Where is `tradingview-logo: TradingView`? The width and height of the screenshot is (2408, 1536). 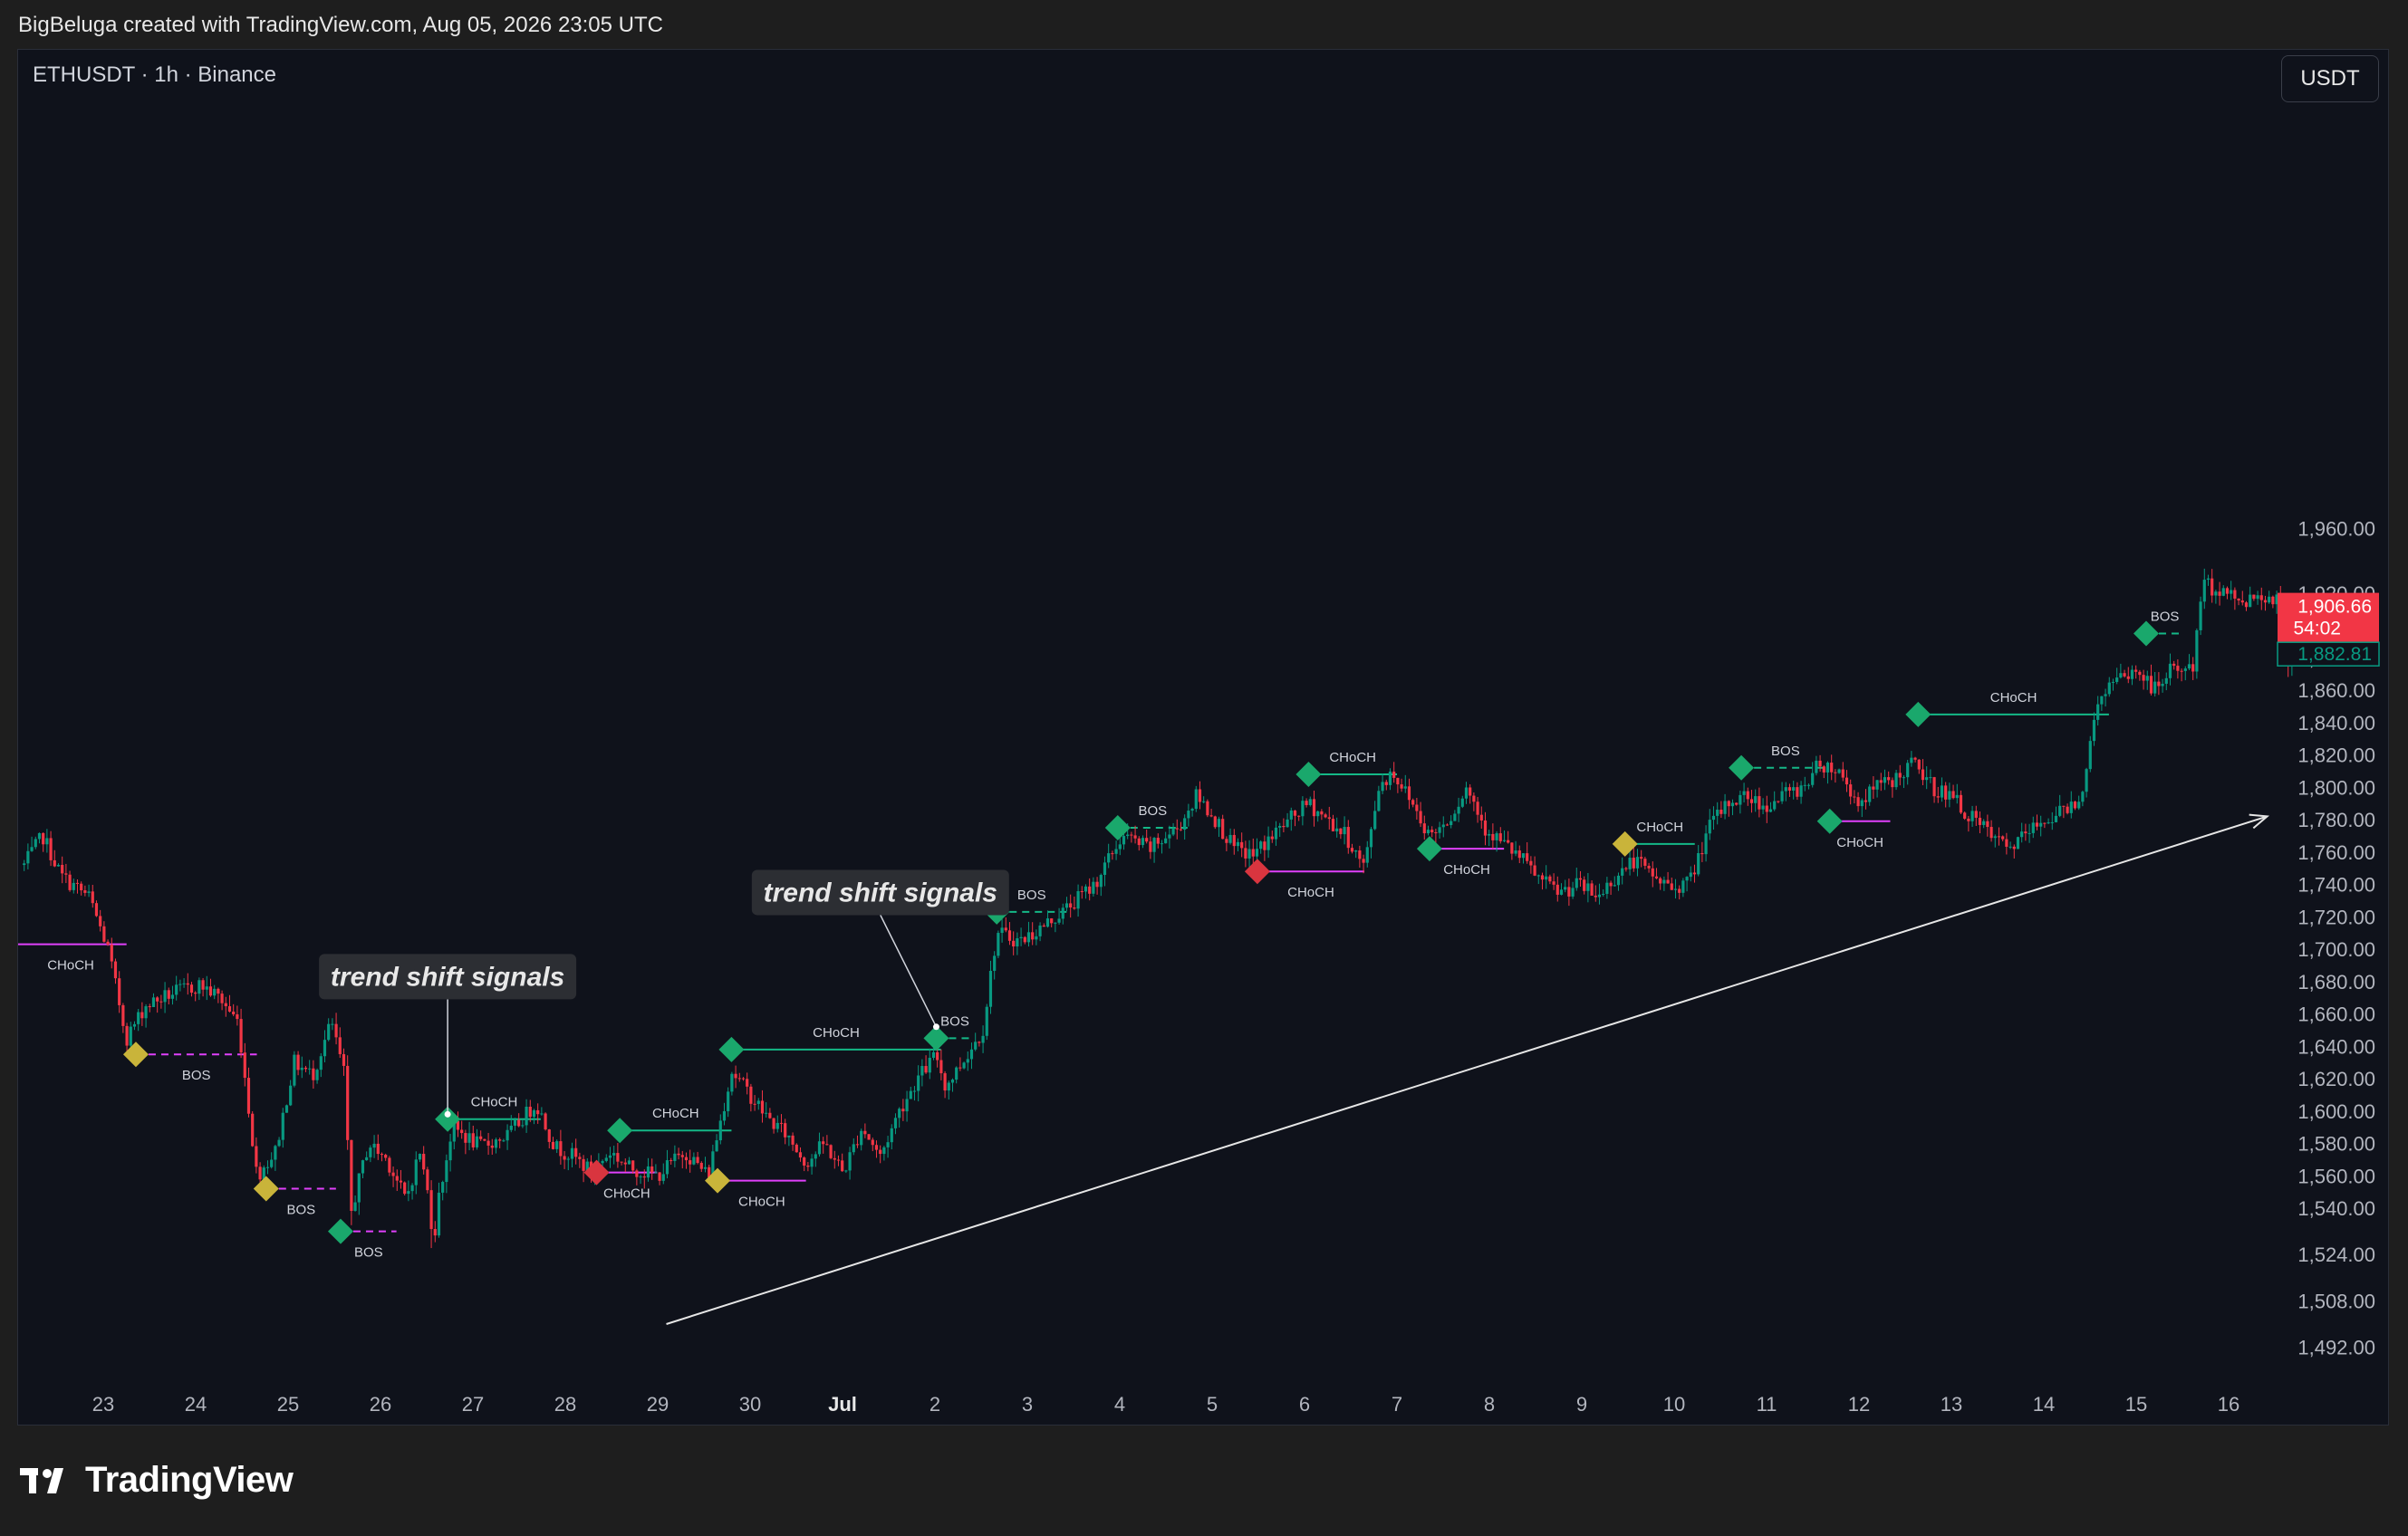
tradingview-logo: TradingView is located at coordinates (157, 1480).